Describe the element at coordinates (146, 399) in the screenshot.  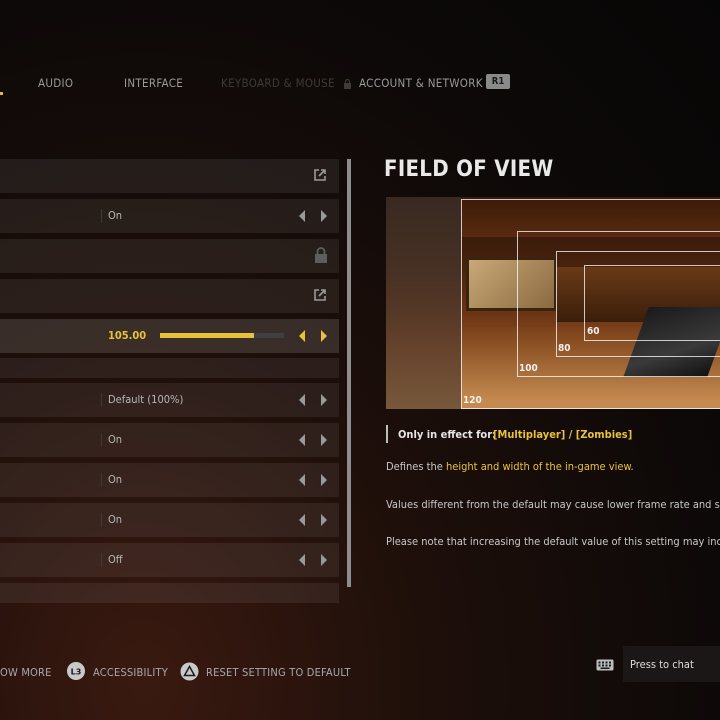
I see `setting-value: Default (100%)` at that location.